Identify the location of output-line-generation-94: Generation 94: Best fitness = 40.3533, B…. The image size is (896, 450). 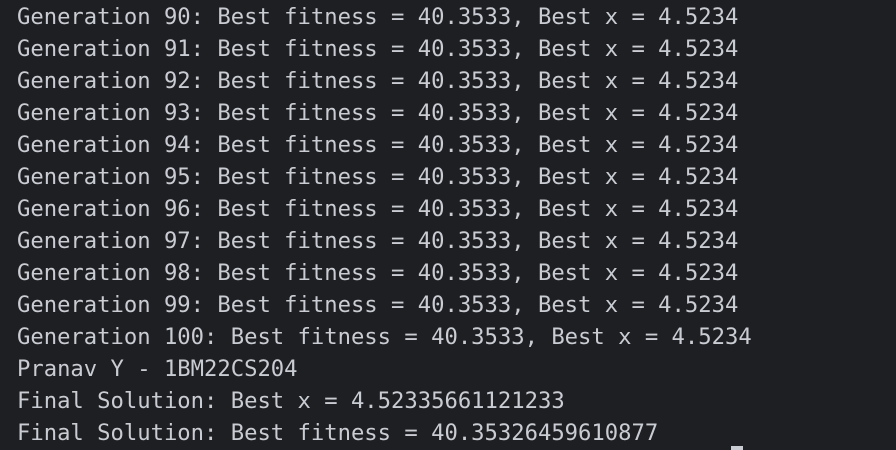
(378, 145).